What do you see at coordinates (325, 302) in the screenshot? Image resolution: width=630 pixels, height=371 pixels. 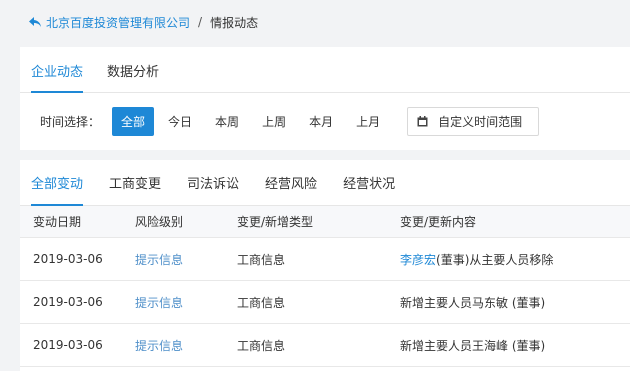 I see `table-row: 2019-03-06 提示信息 工商信息 新增主要人员马东敏 (董事)` at bounding box center [325, 302].